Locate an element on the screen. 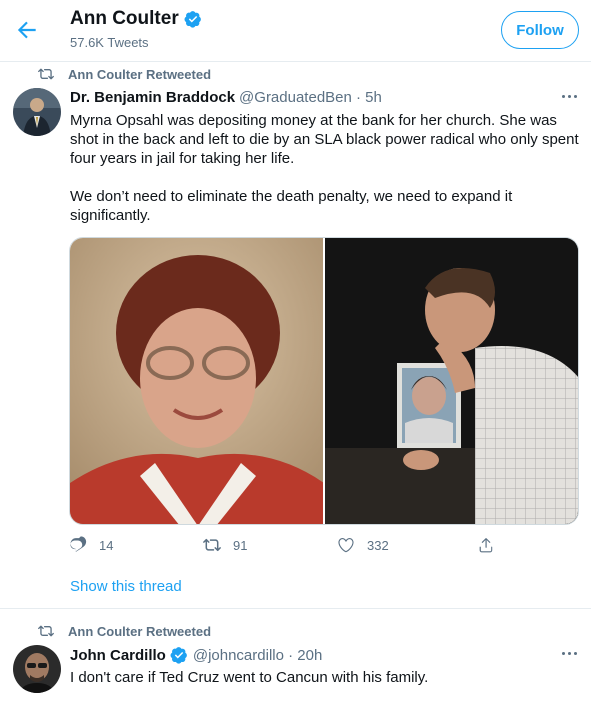  author-handle: @johncardillo · 20h is located at coordinates (257, 655).